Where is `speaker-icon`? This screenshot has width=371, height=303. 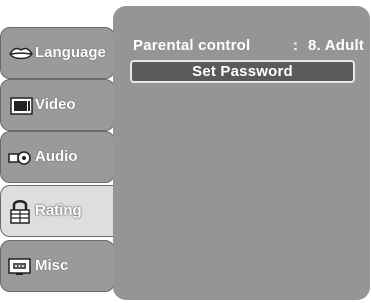 speaker-icon is located at coordinates (20, 158).